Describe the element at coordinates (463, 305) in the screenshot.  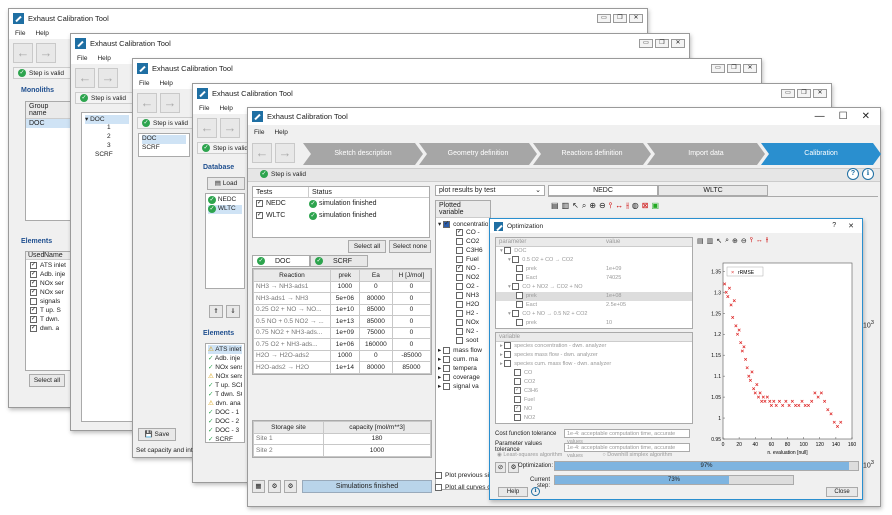
I see `variable-item: H2O` at that location.